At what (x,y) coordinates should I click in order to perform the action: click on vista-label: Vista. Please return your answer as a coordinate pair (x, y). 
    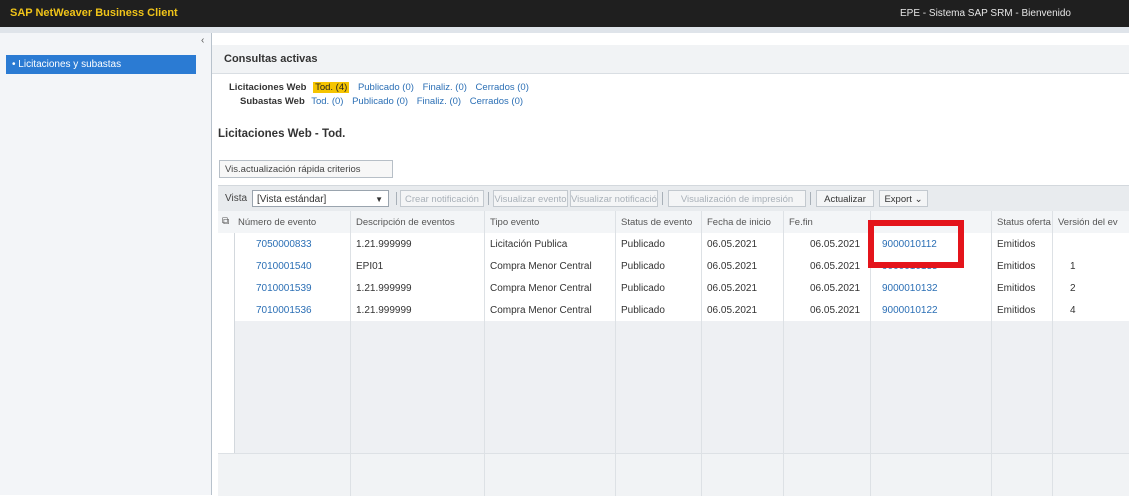
    Looking at the image, I should click on (236, 198).